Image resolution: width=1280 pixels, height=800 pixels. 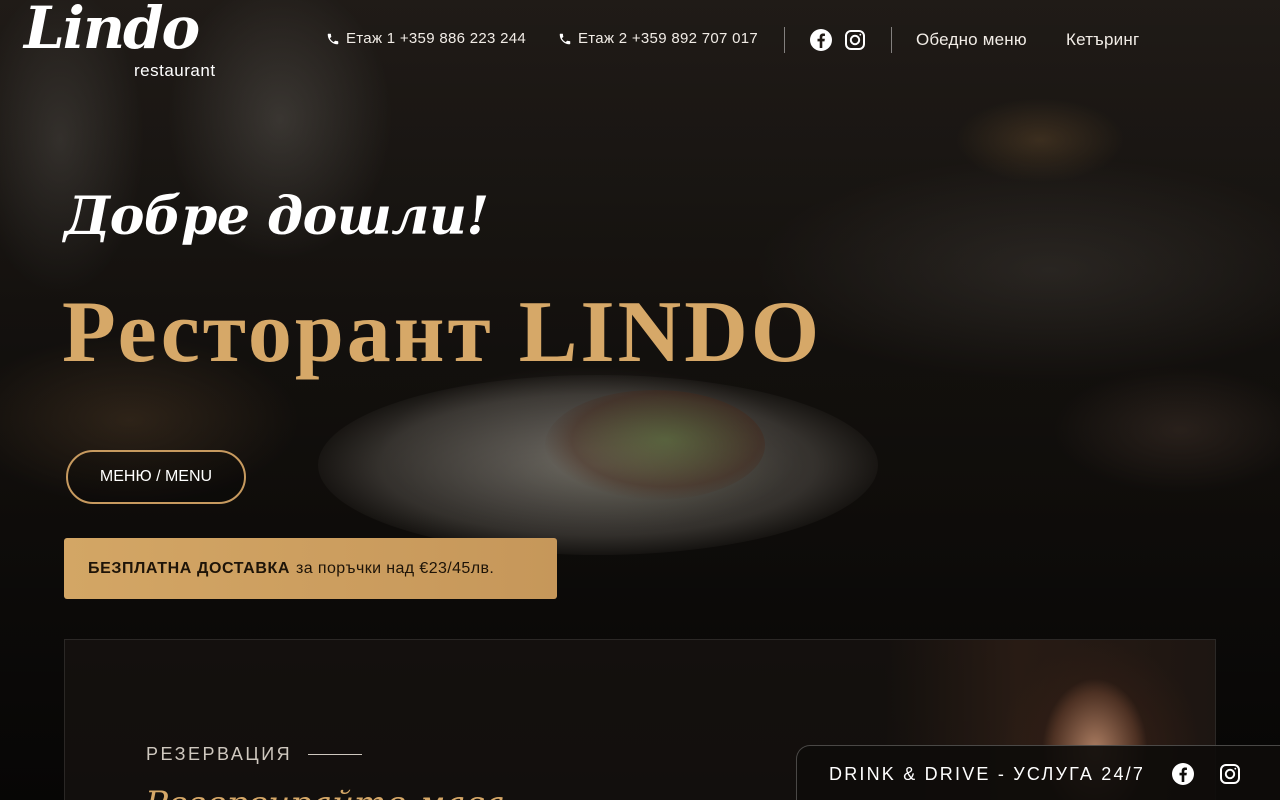 I want to click on welcome-heading: Добре дошли!, so click(x=276, y=216).